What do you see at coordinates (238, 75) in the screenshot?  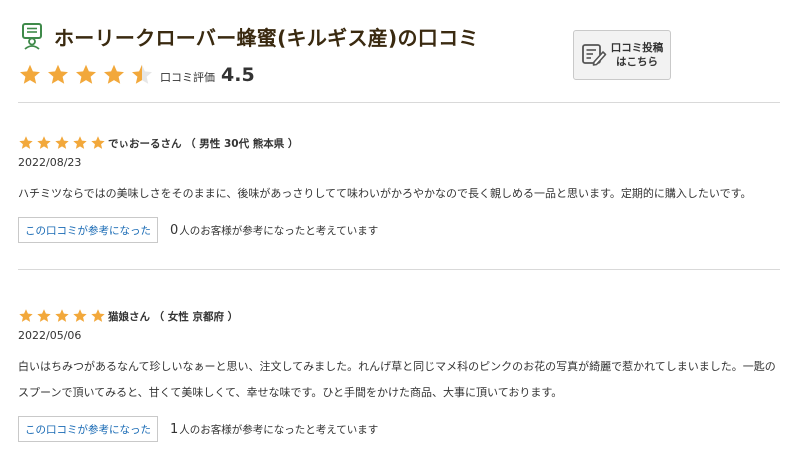 I see `rating-value: 4.5` at bounding box center [238, 75].